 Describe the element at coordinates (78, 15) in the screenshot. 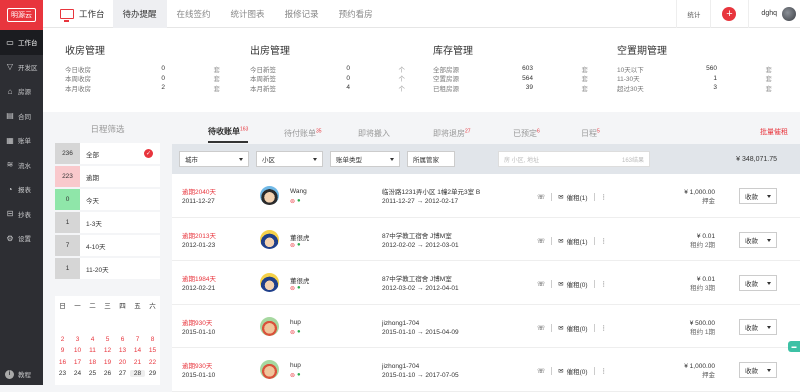

I see `home-tab: 工作台` at that location.